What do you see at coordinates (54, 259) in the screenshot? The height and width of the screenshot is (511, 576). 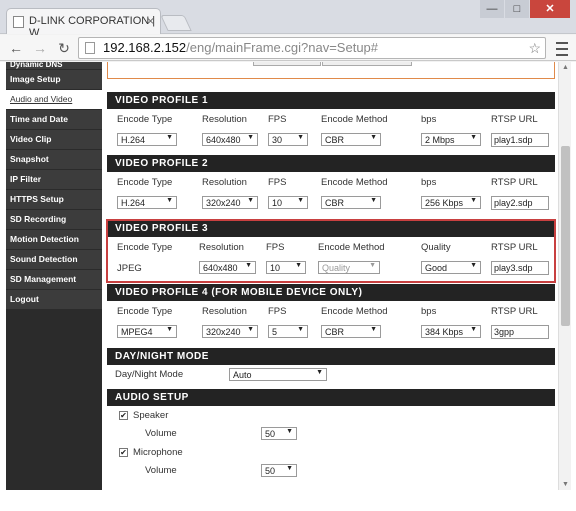 I see `sidebar-item-sound-detection: Sound Detection` at bounding box center [54, 259].